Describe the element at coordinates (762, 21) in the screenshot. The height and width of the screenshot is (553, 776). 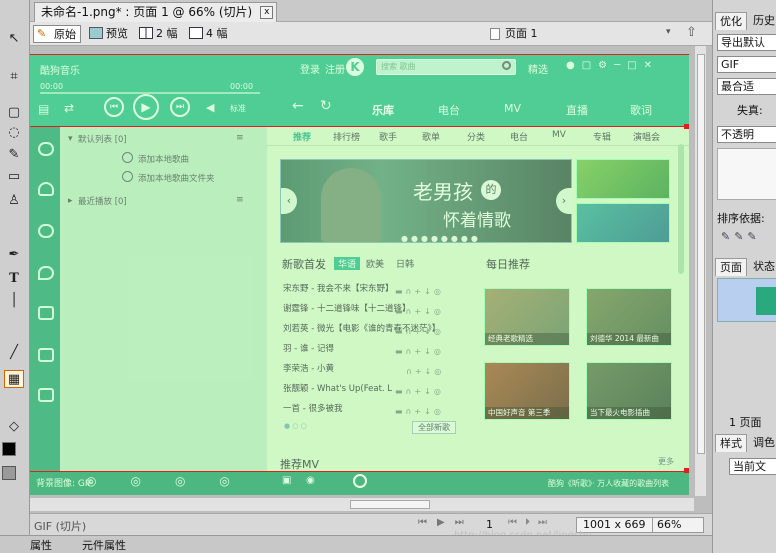
I see `tab-history: 历史` at that location.